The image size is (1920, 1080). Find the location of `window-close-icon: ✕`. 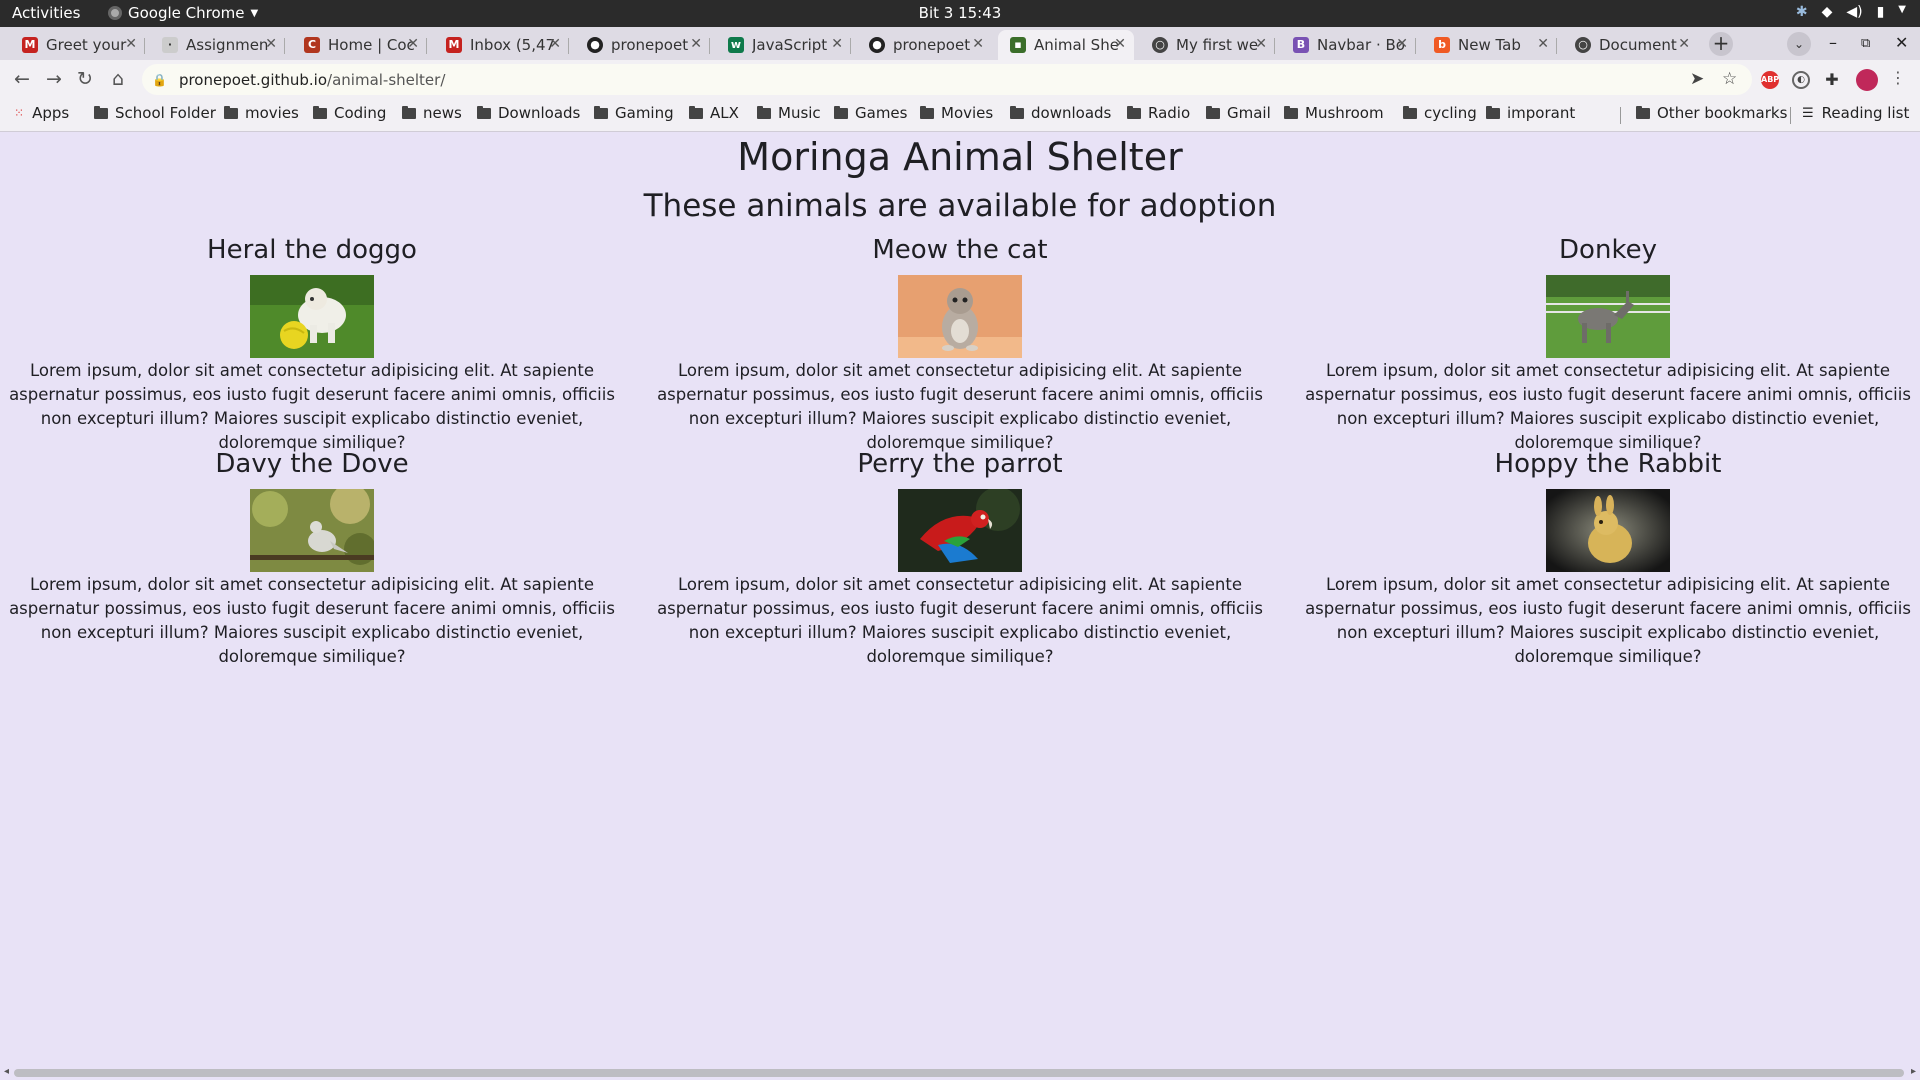

window-close-icon: ✕ is located at coordinates (1901, 42).